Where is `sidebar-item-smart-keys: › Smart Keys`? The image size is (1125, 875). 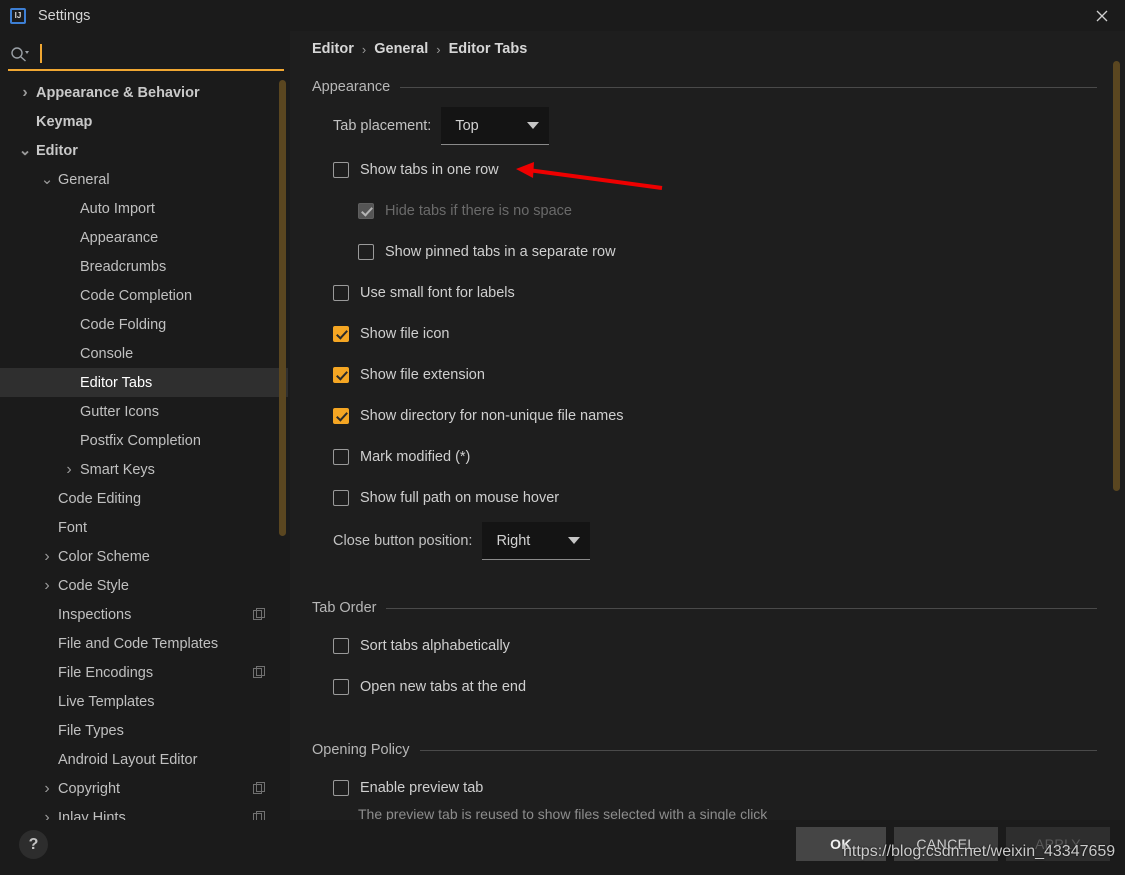 sidebar-item-smart-keys: › Smart Keys is located at coordinates (144, 469).